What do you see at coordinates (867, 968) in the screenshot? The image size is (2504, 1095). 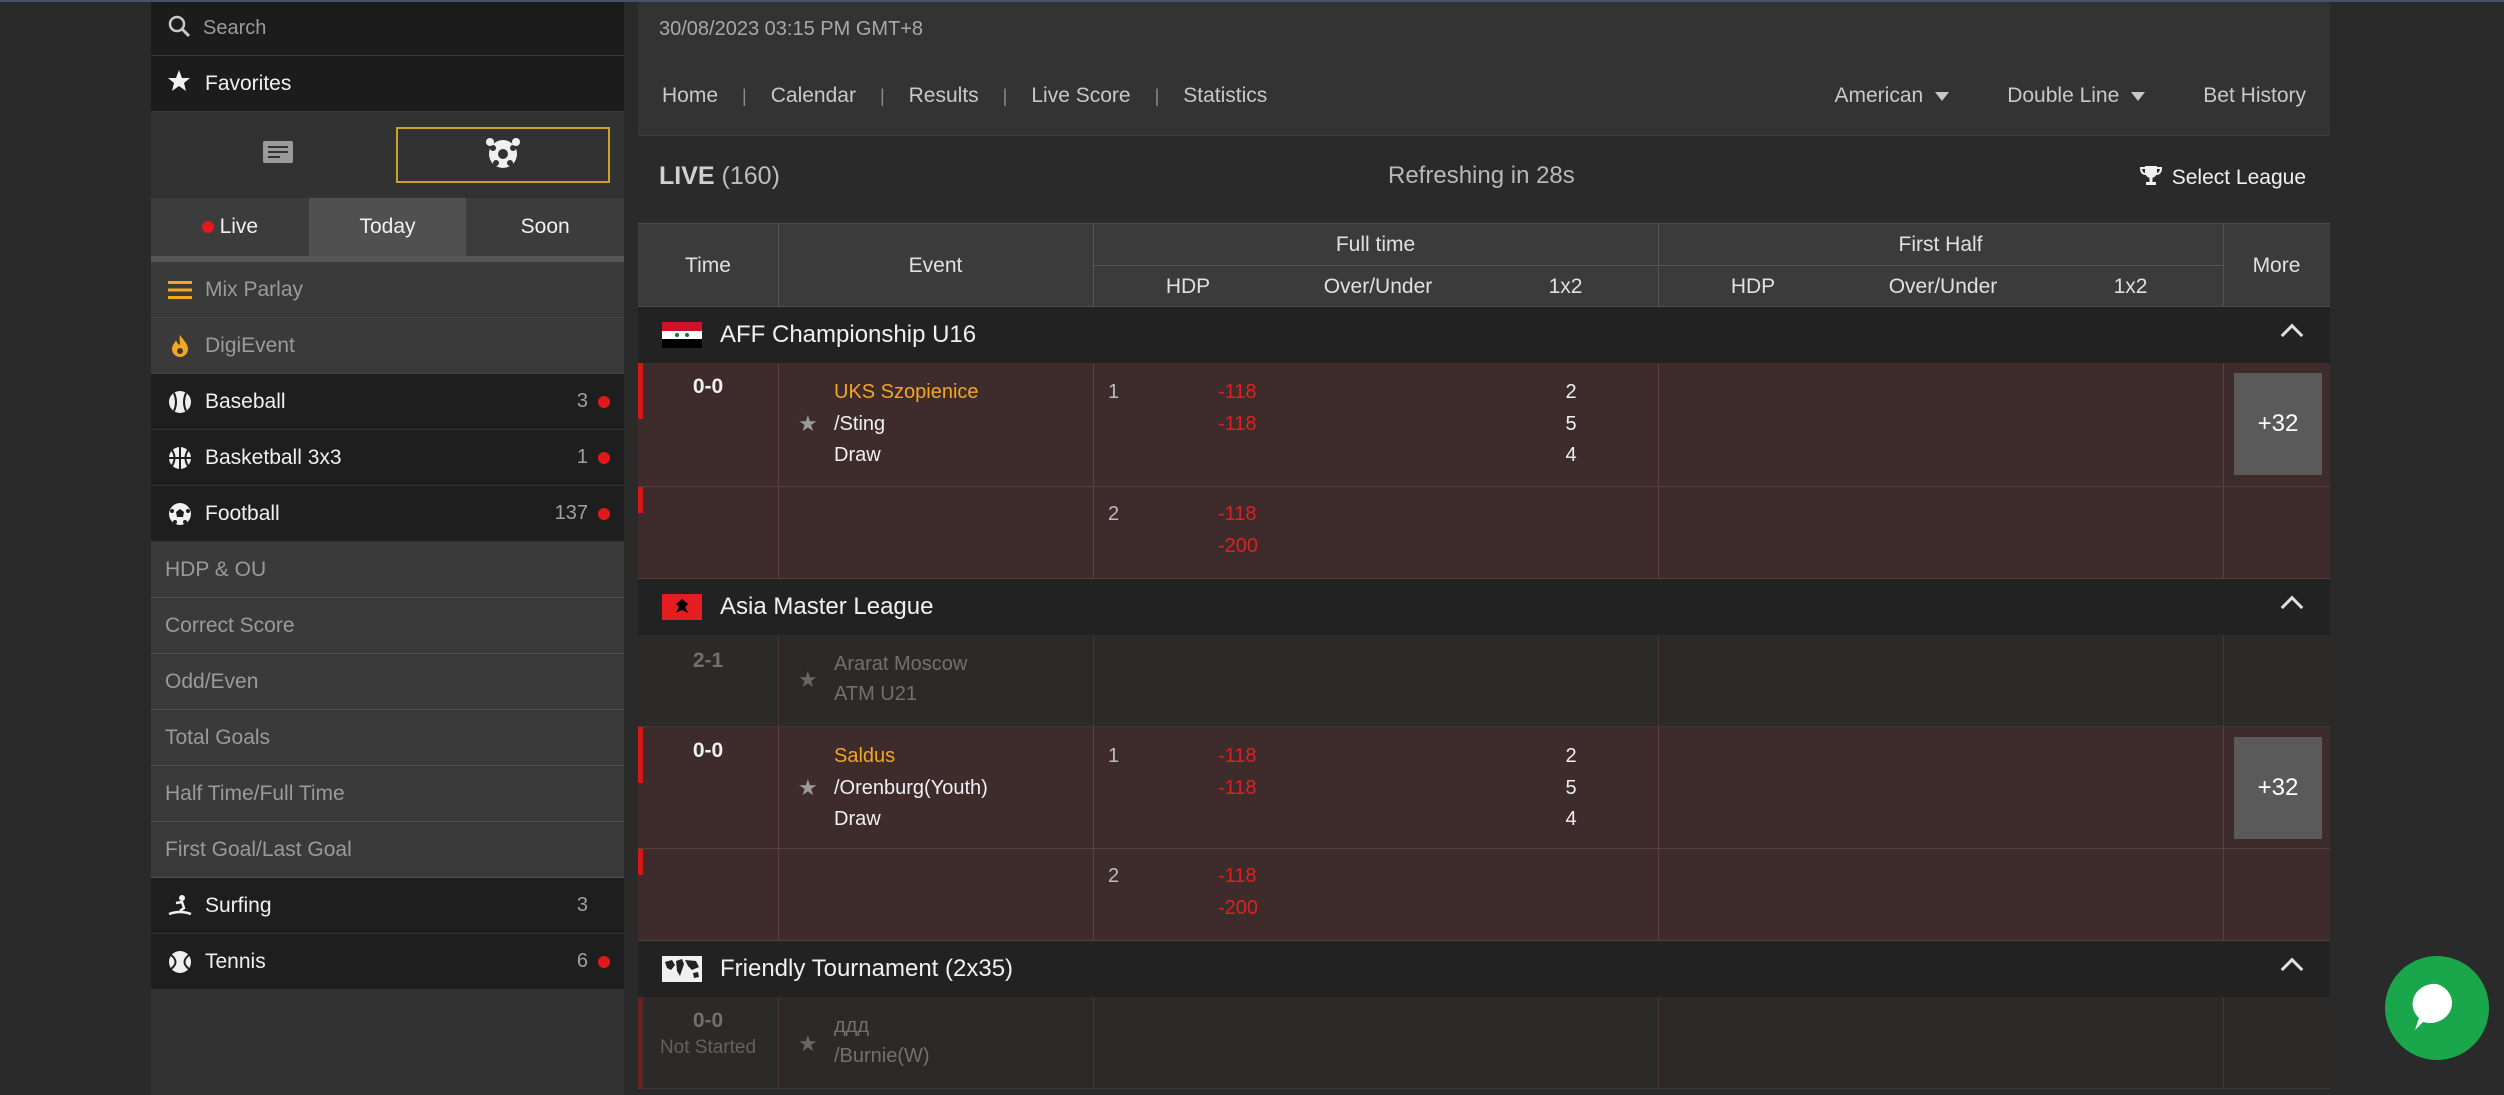 I see `league-name: Friendly Tournament (2x35)` at bounding box center [867, 968].